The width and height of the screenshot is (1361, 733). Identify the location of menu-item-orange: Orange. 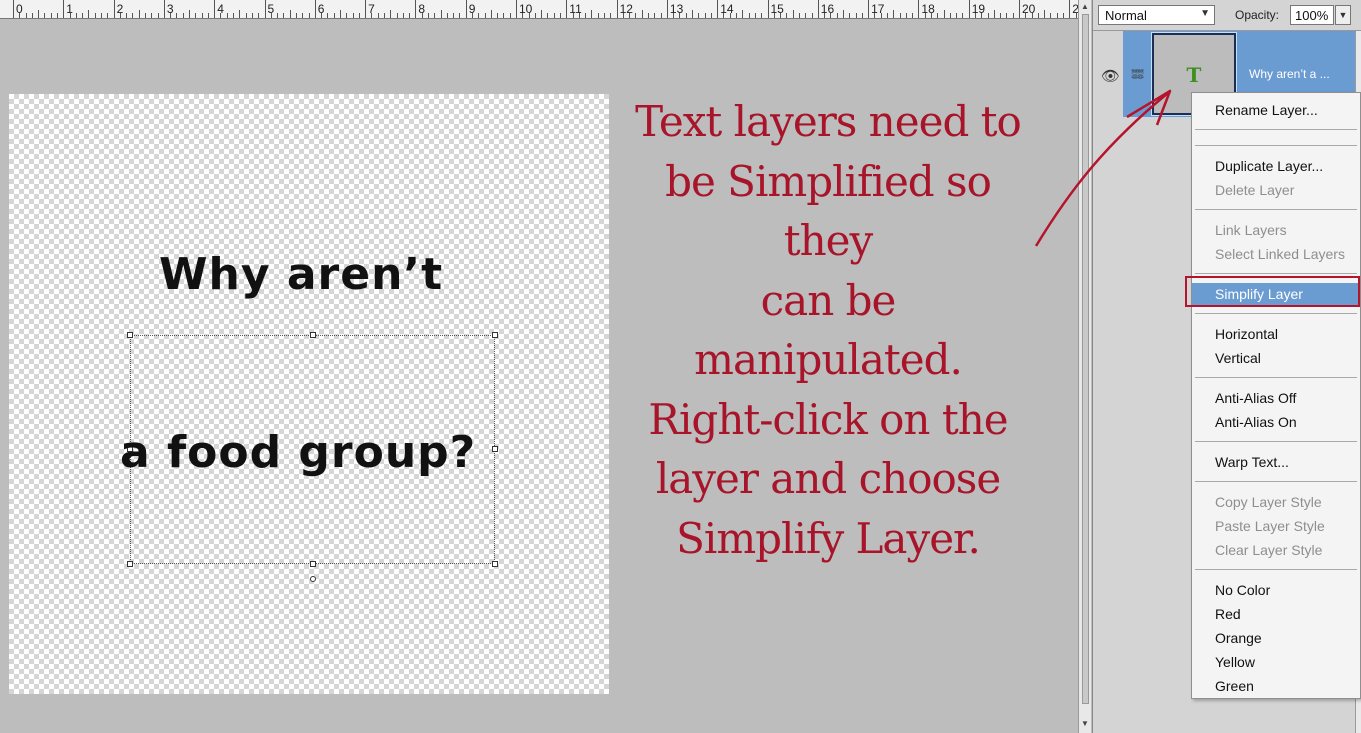
(1276, 639).